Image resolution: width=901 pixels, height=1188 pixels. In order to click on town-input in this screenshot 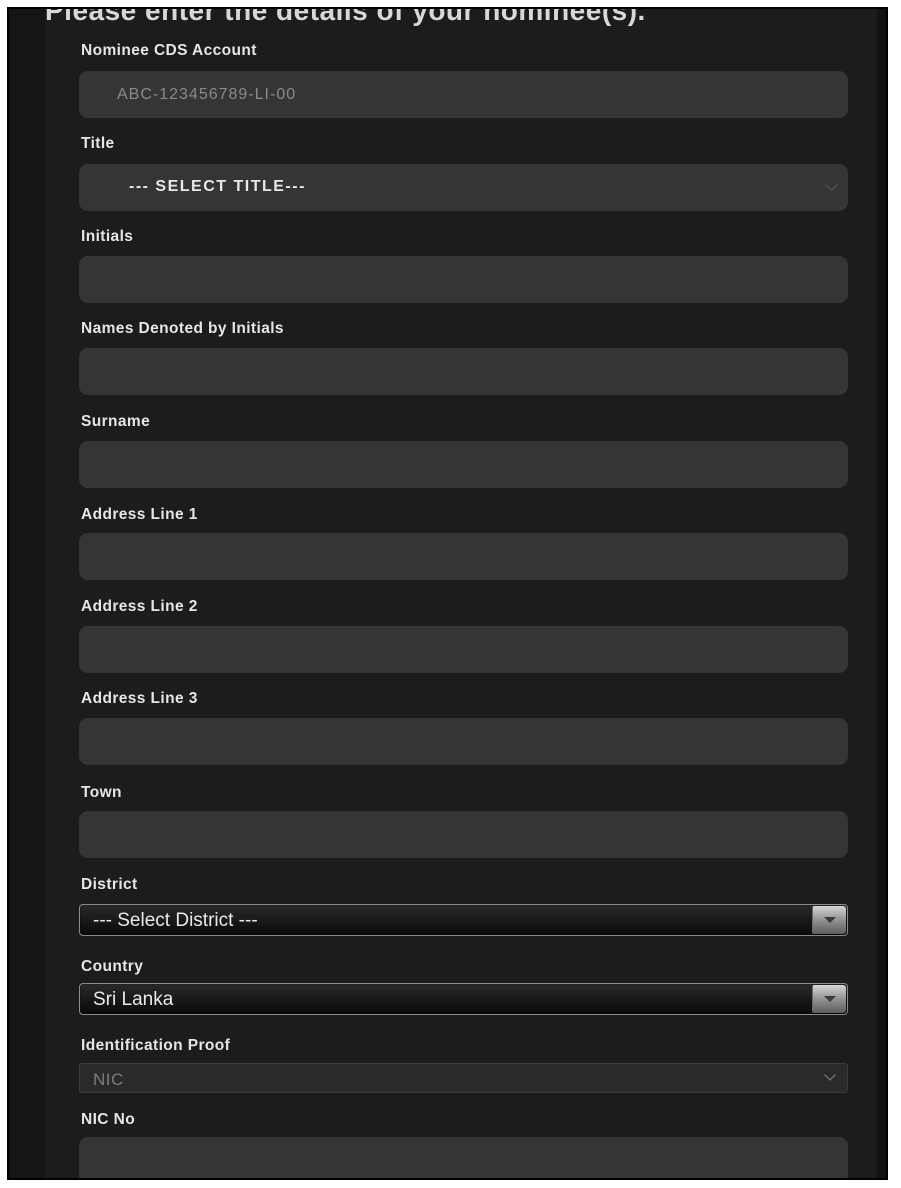, I will do `click(463, 834)`.